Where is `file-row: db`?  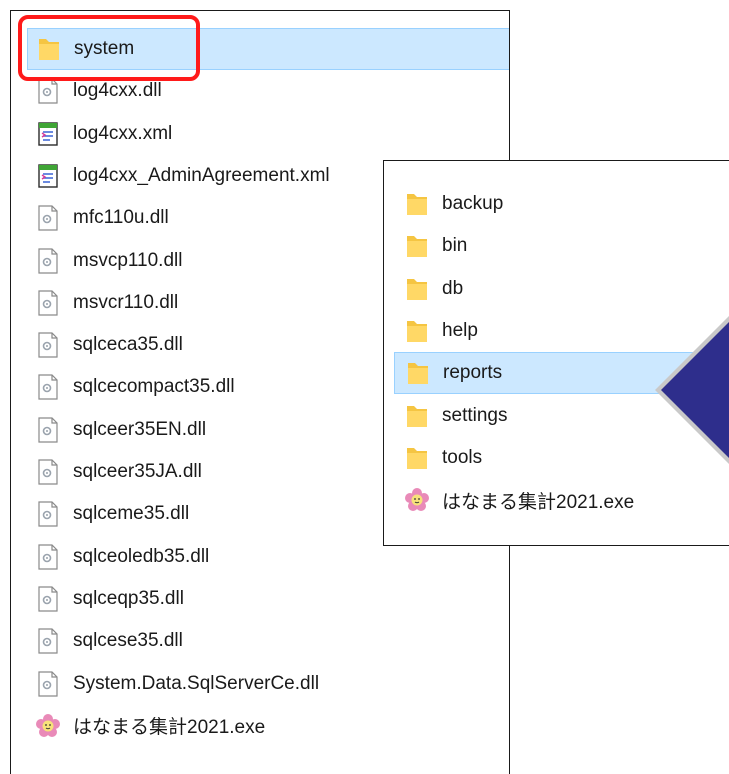 file-row: db is located at coordinates (561, 289).